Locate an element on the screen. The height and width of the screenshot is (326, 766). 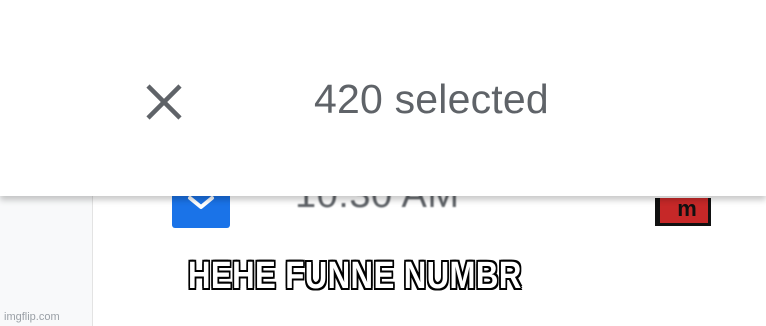
left-navigation-rail is located at coordinates (46, 261).